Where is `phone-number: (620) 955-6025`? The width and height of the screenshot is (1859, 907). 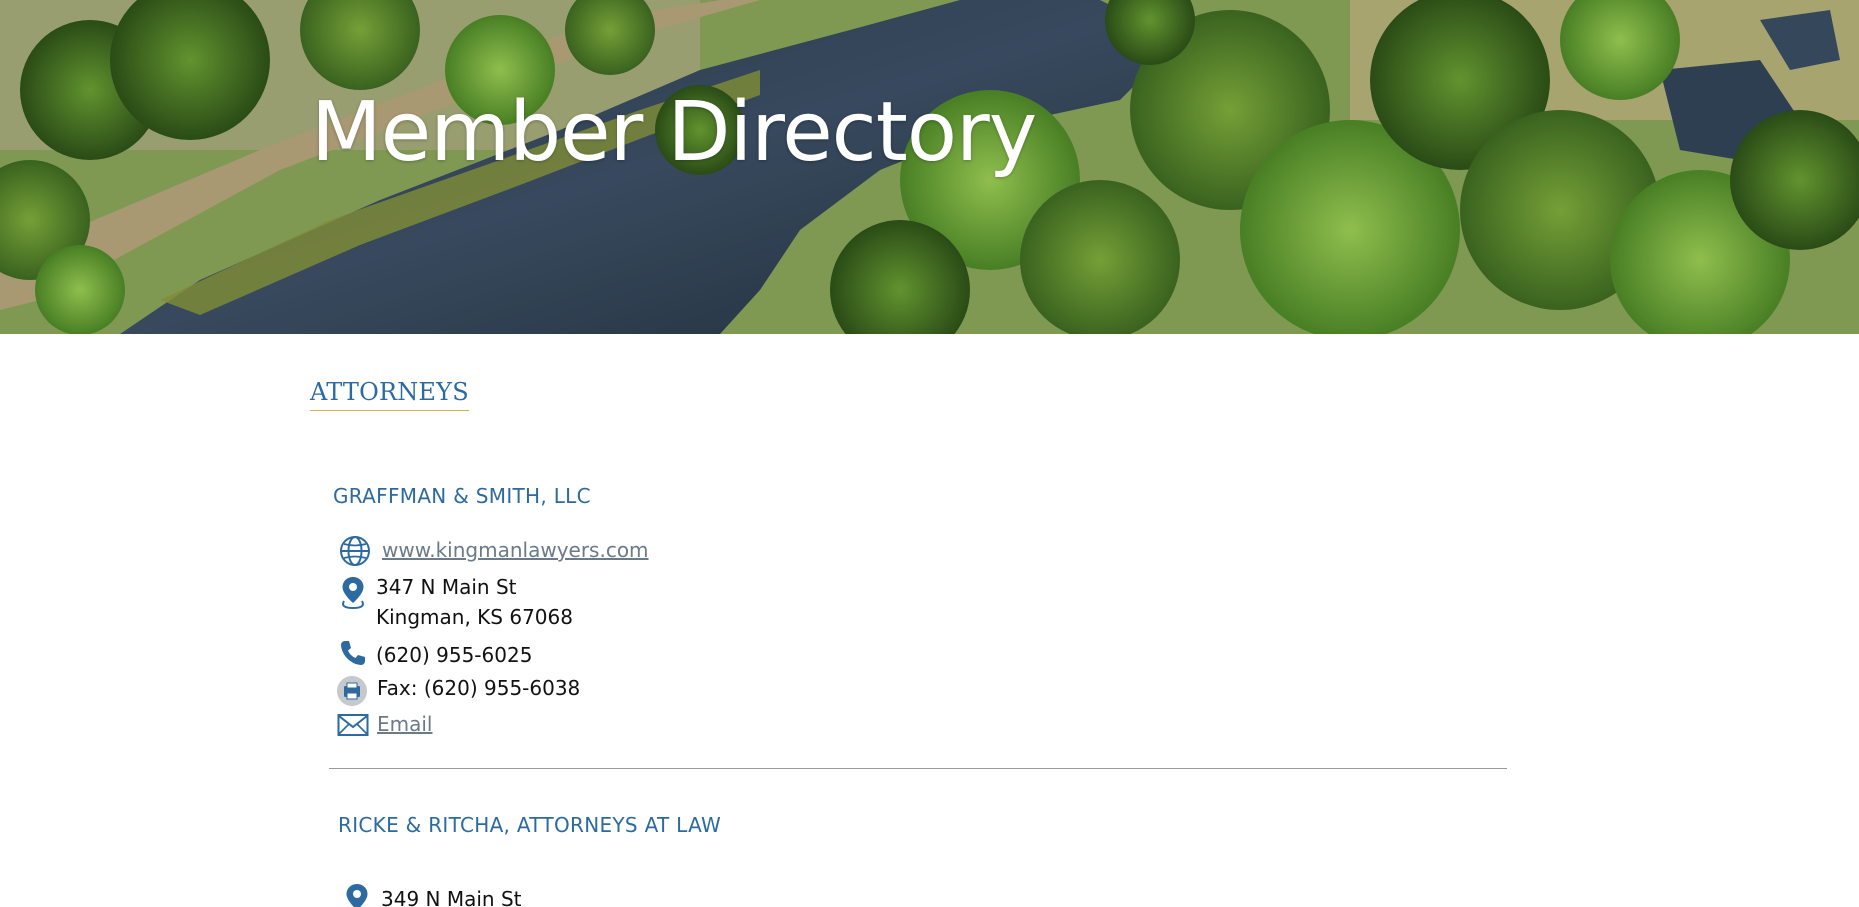
phone-number: (620) 955-6025 is located at coordinates (454, 655).